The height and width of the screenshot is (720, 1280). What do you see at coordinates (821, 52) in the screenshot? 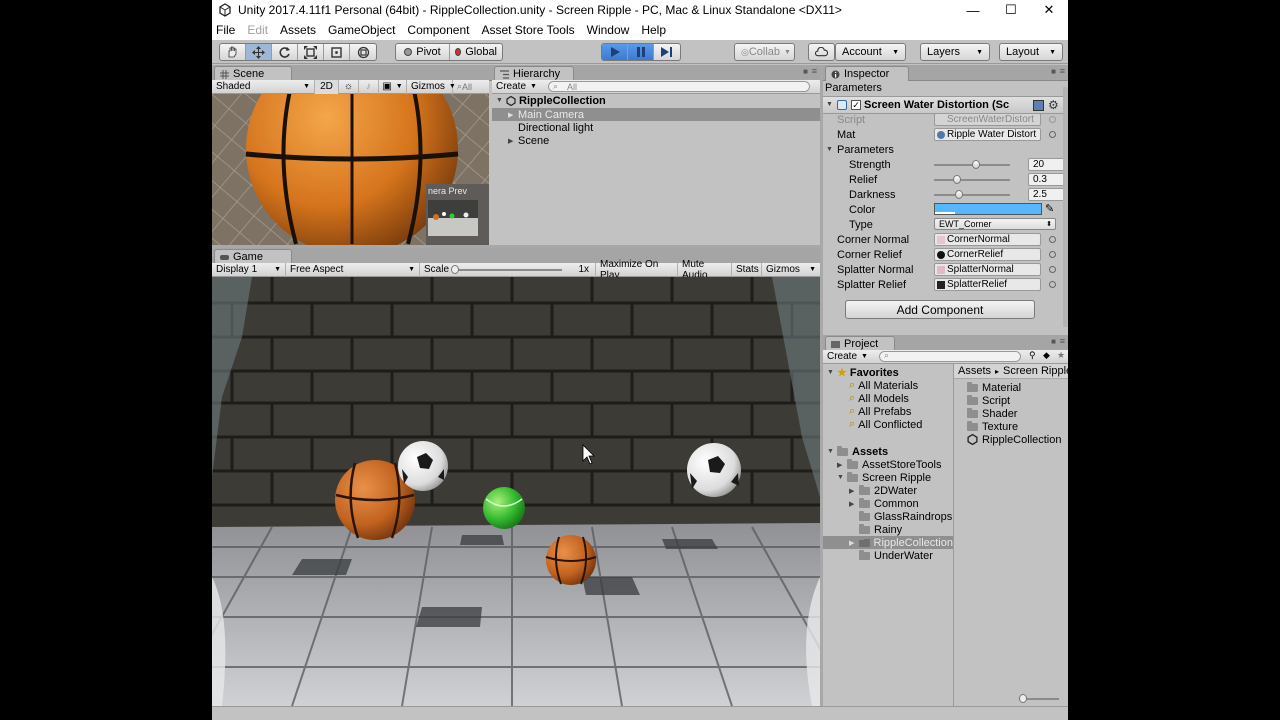
I see `cloud-button` at bounding box center [821, 52].